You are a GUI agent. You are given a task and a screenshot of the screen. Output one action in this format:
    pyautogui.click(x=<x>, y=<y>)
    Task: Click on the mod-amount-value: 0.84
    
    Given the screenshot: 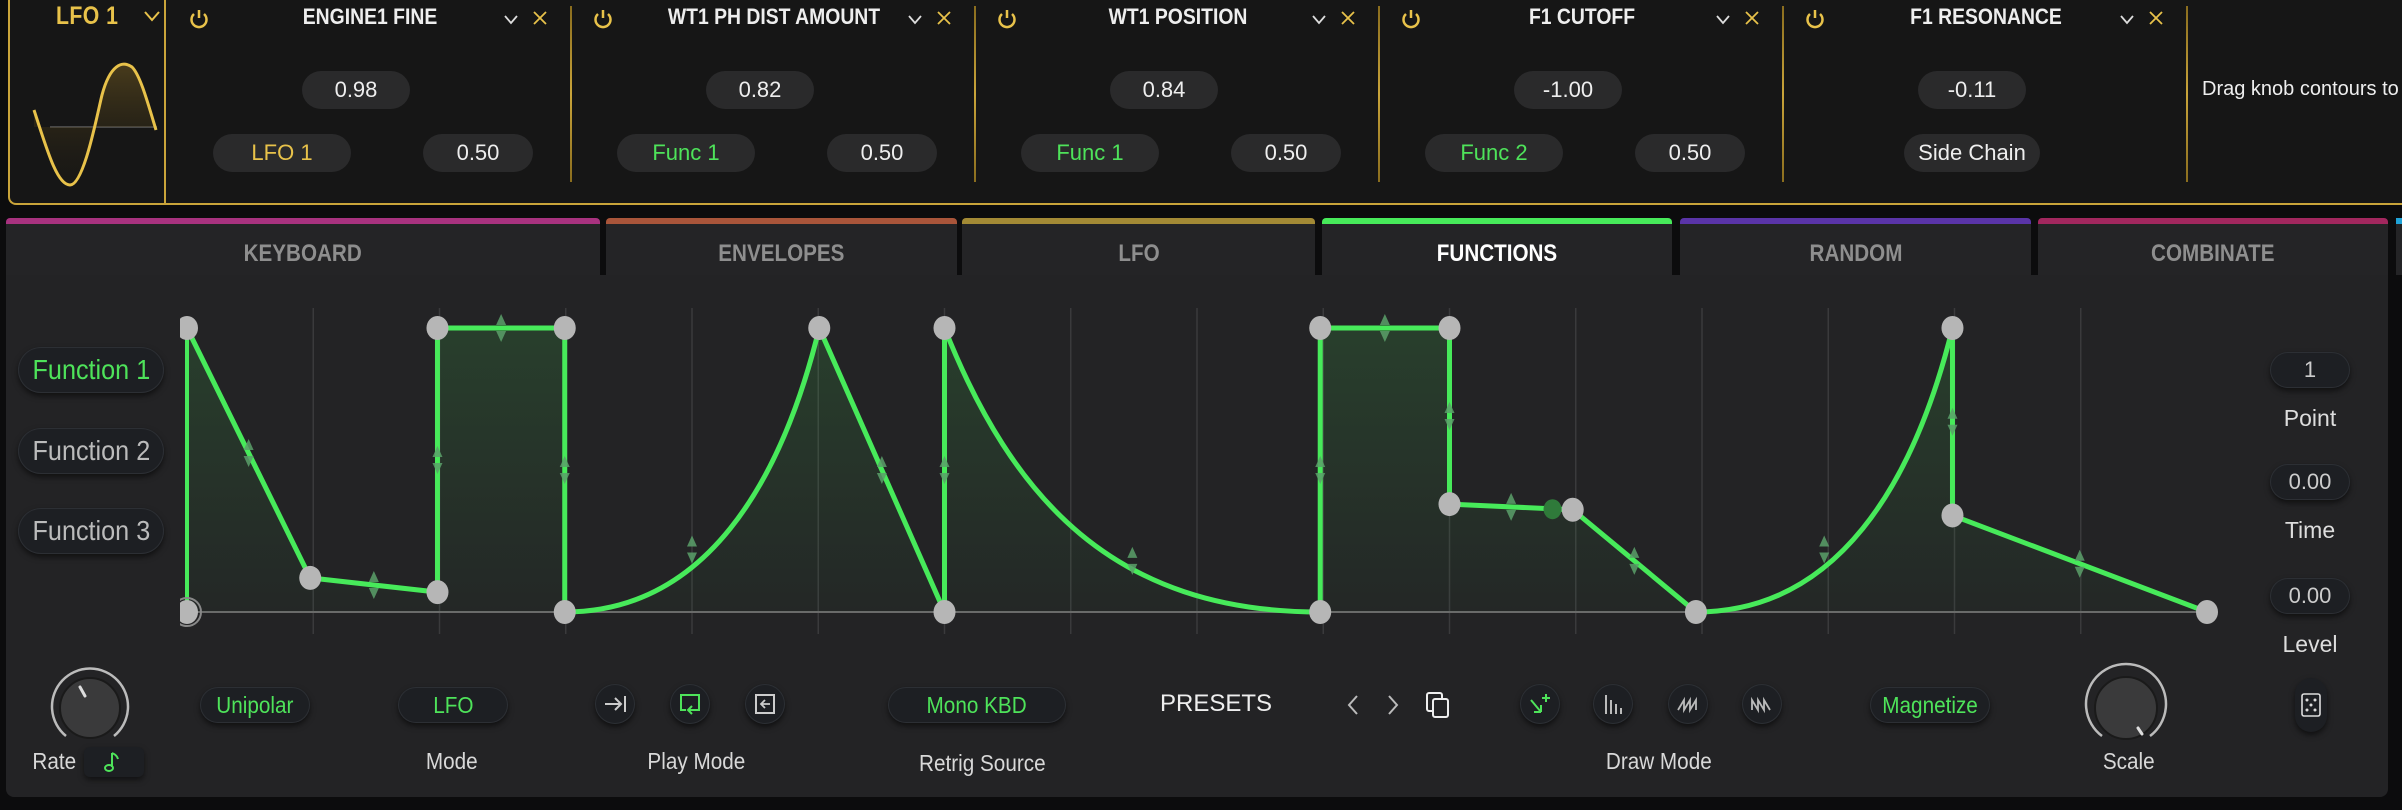 What is the action you would take?
    pyautogui.click(x=1164, y=90)
    